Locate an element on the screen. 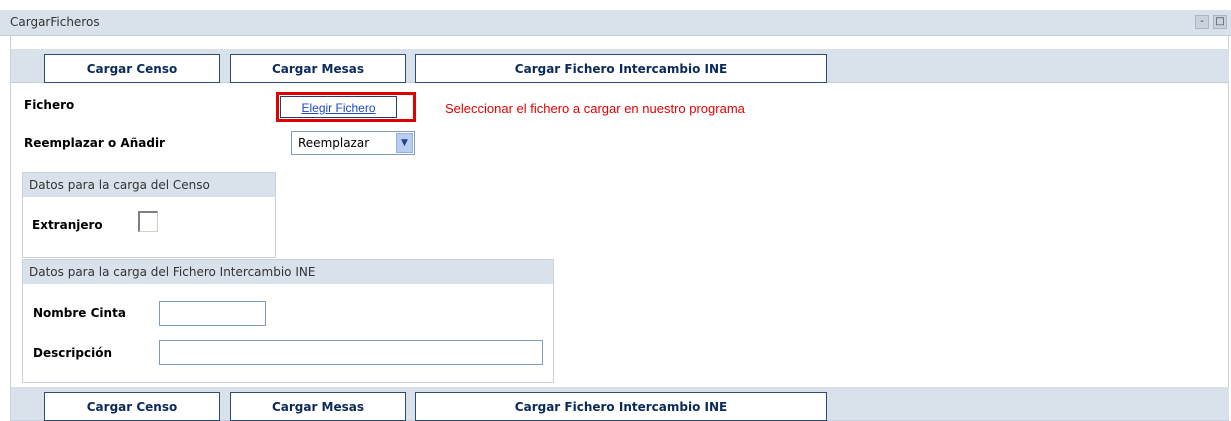 The height and width of the screenshot is (421, 1231). reemplazar-select-value: Reemplazar is located at coordinates (334, 143).